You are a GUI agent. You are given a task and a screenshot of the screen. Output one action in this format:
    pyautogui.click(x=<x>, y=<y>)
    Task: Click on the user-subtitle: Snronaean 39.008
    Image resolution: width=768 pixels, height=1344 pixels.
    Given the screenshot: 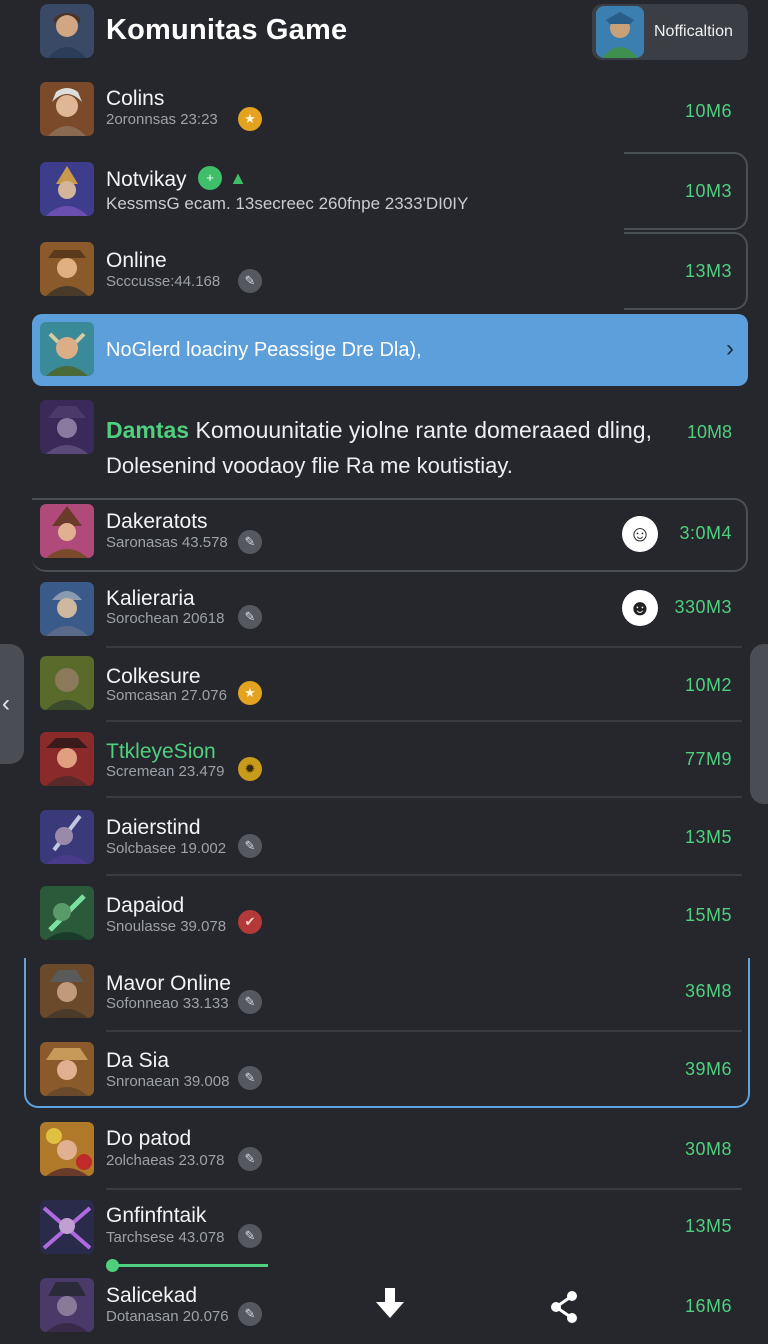 What is the action you would take?
    pyautogui.click(x=168, y=1081)
    